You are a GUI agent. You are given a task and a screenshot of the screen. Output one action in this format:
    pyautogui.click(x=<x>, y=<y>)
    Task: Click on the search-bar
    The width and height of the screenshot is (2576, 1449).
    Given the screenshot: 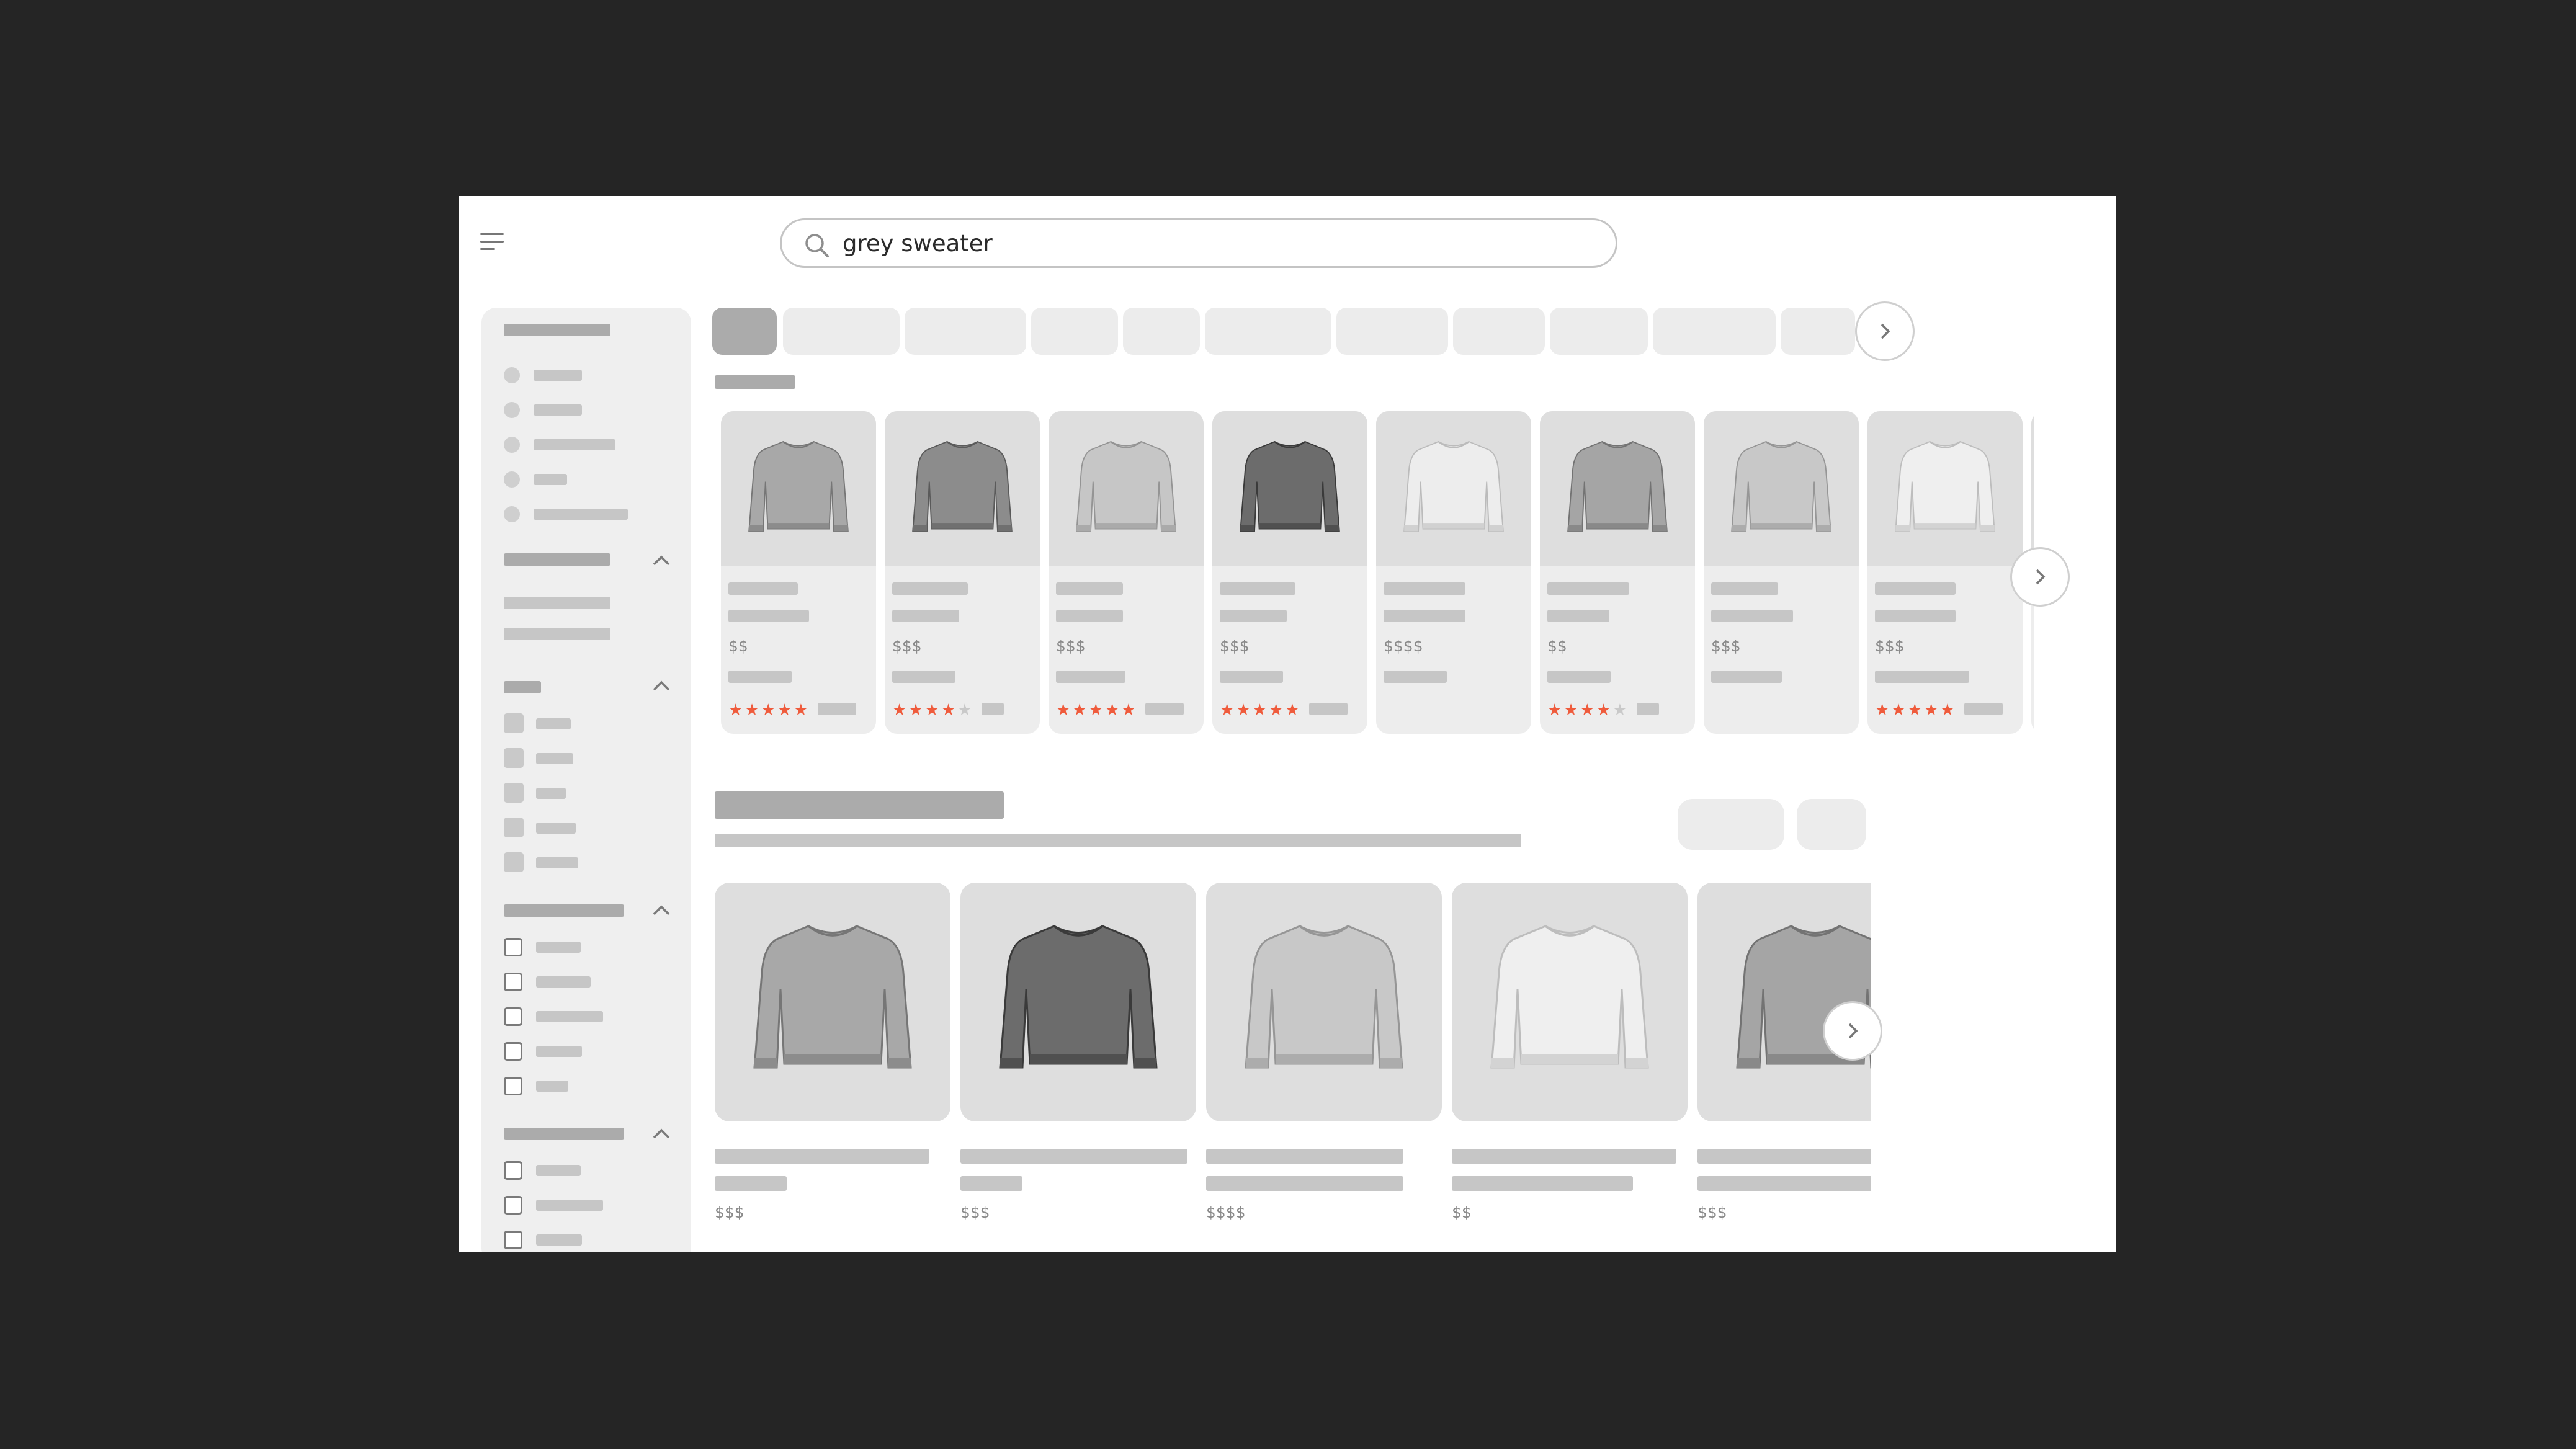 What is the action you would take?
    pyautogui.click(x=1198, y=243)
    